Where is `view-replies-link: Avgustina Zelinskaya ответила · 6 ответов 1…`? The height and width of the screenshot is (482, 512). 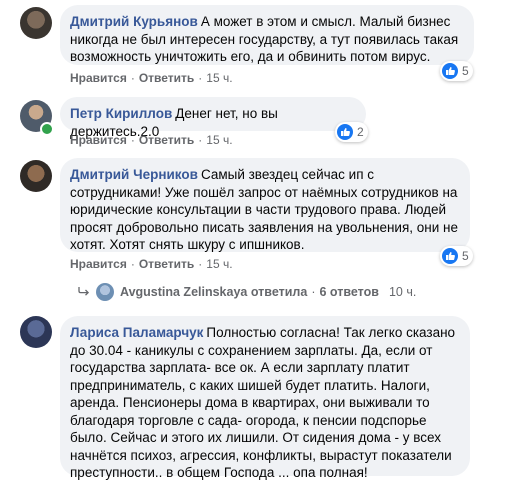
view-replies-link: Avgustina Zelinskaya ответила · 6 ответов 1… is located at coordinates (247, 292).